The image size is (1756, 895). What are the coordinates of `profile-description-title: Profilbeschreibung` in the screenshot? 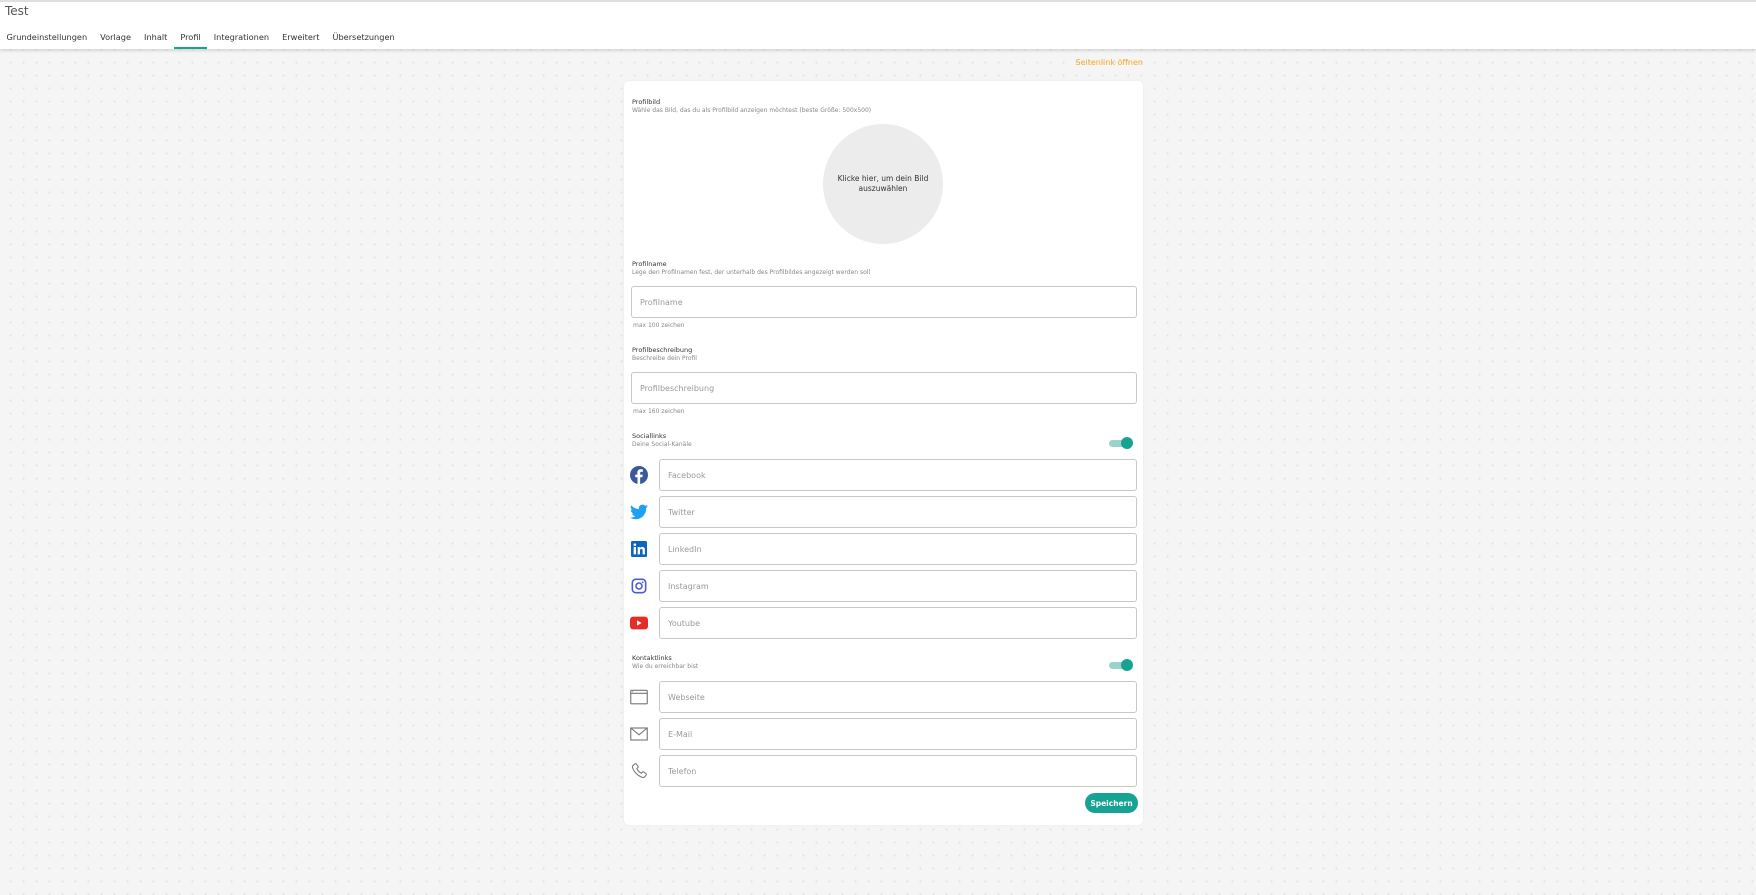 It's located at (662, 350).